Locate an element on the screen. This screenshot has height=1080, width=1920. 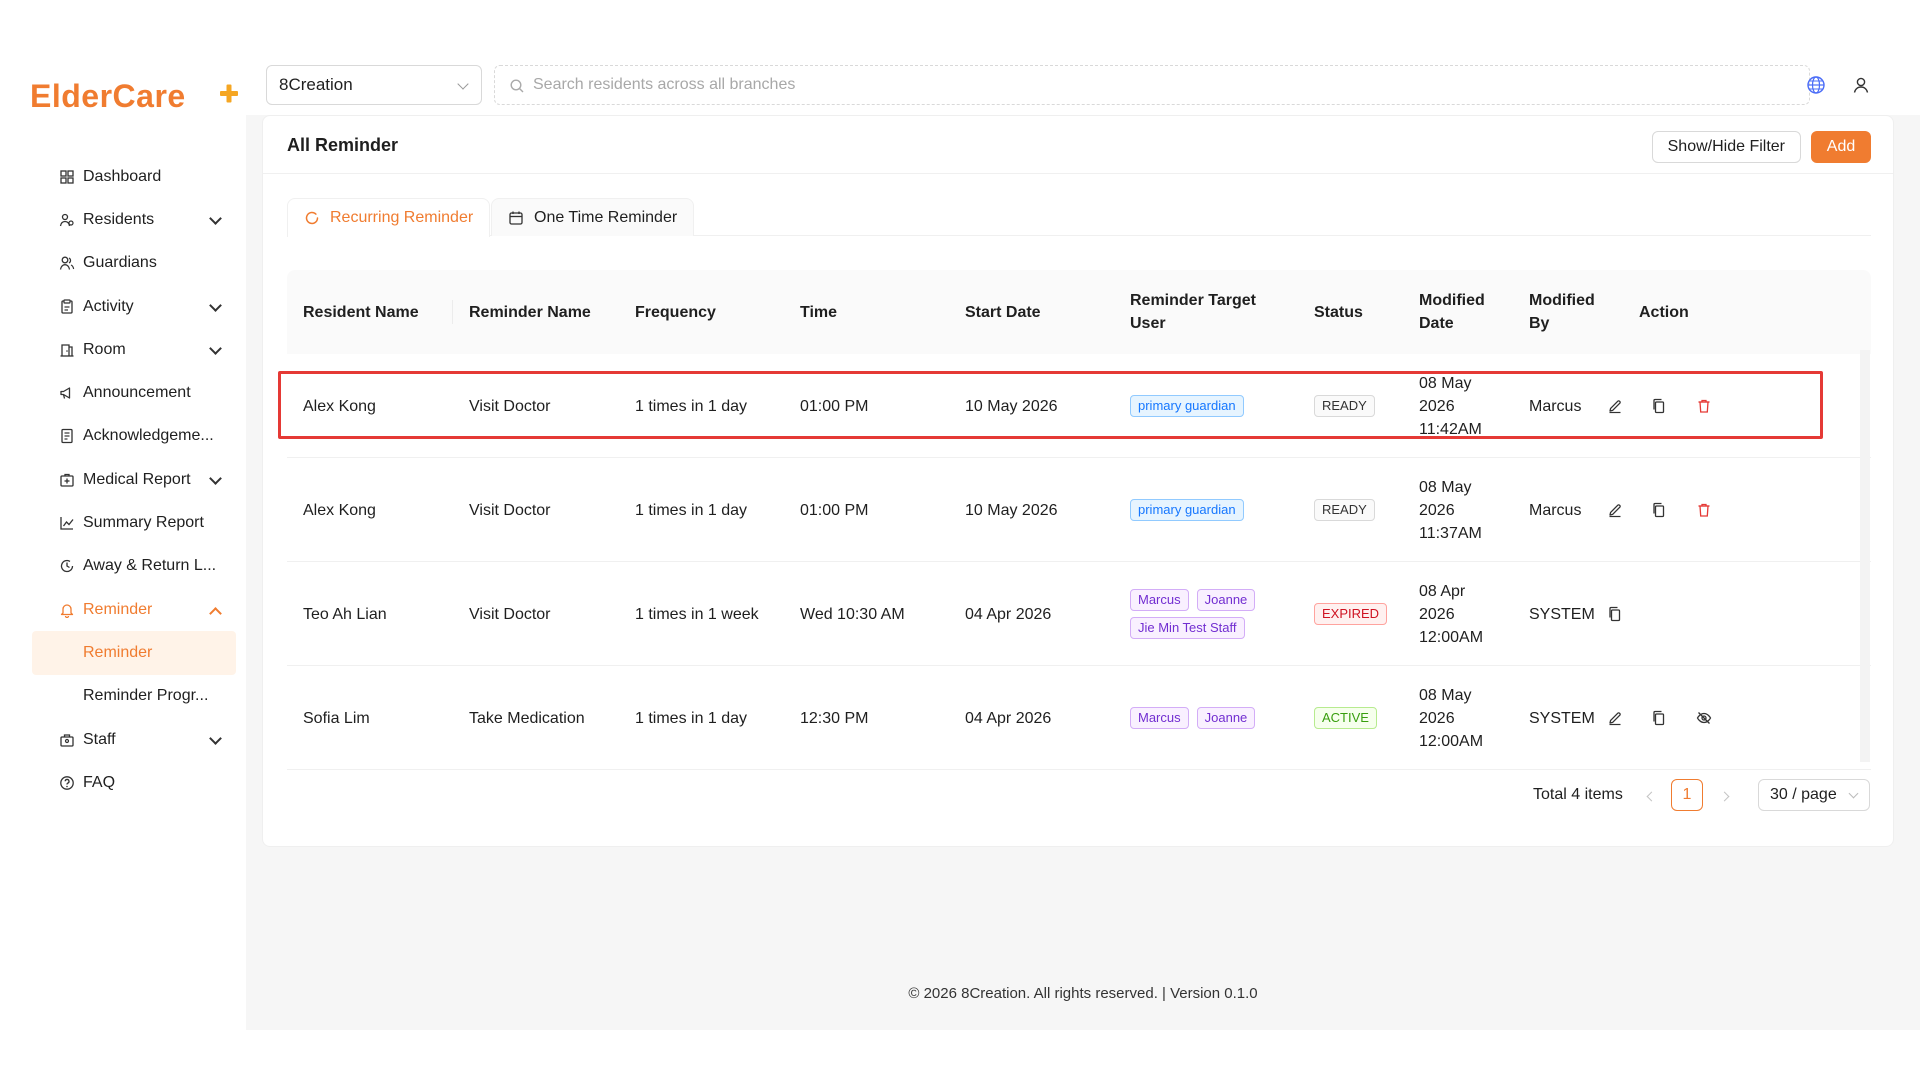
show-hide-filter-button: Show/Hide Filter is located at coordinates (1726, 147).